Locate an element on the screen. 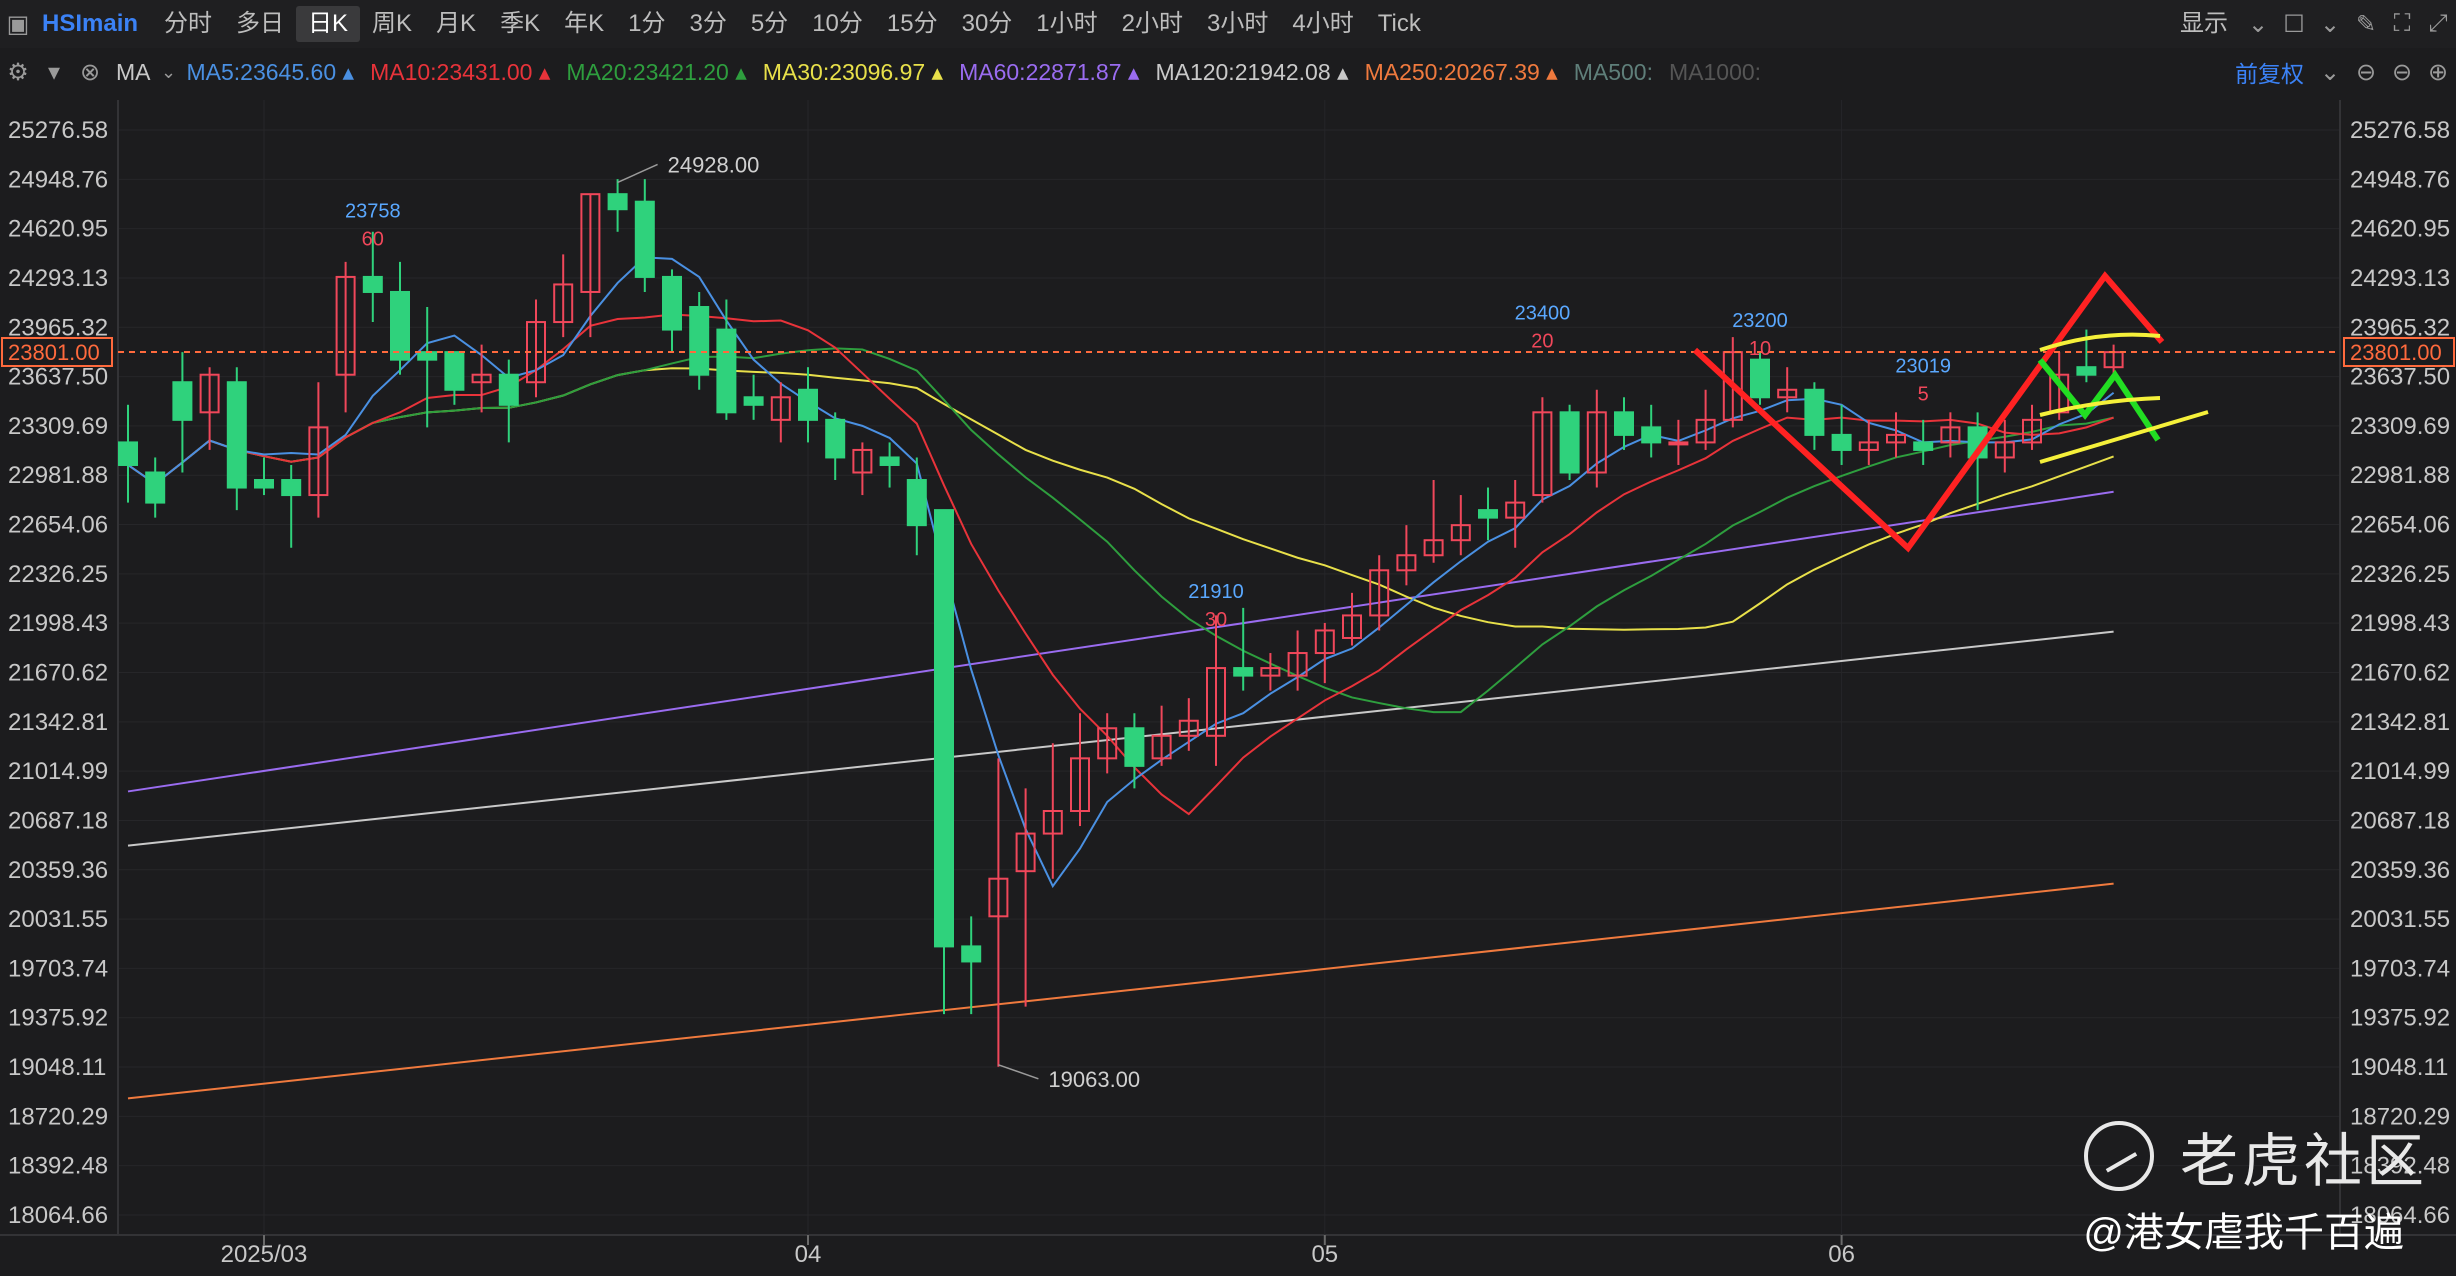 This screenshot has width=2456, height=1276. period-tab: 30分 is located at coordinates (987, 24).